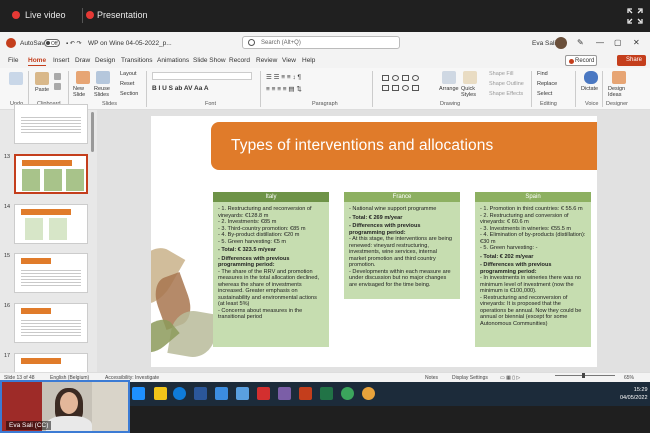 This screenshot has height=433, width=650. Describe the element at coordinates (173, 60) in the screenshot. I see `tab-animations: Animations` at that location.